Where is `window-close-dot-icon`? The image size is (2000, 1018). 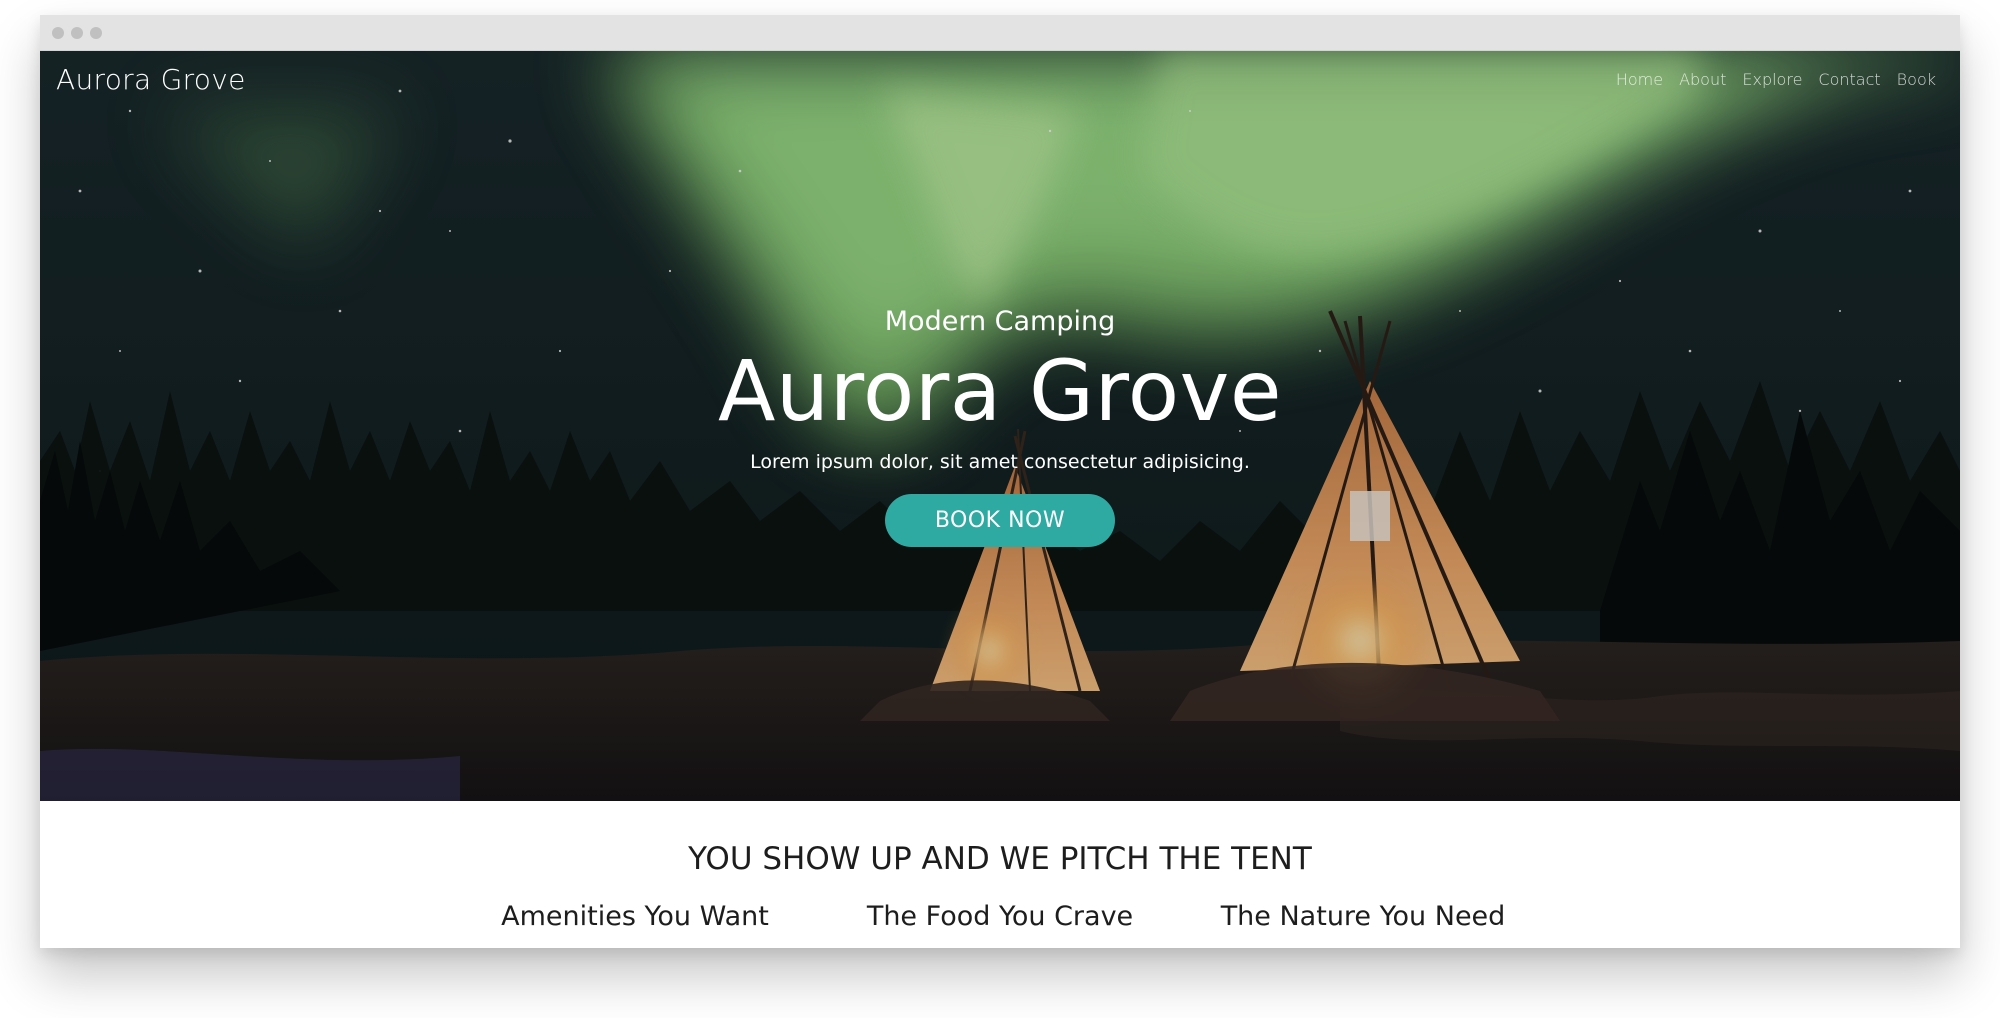
window-close-dot-icon is located at coordinates (58, 33).